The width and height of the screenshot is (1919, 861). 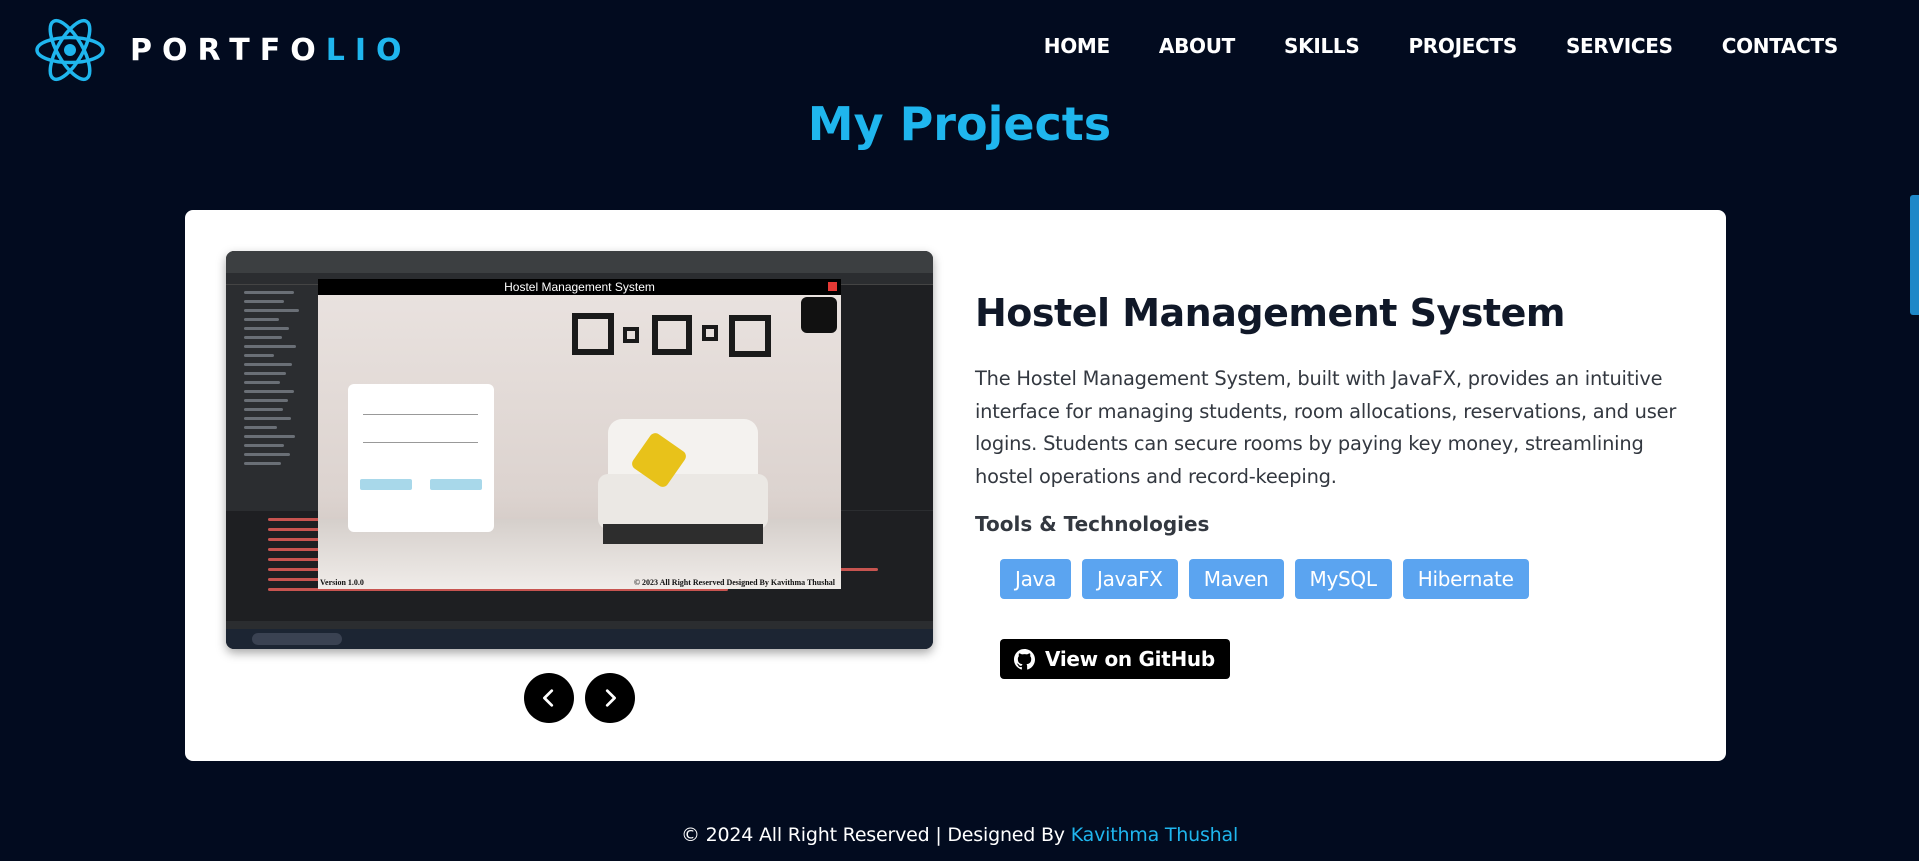 I want to click on taskbar-search, so click(x=297, y=639).